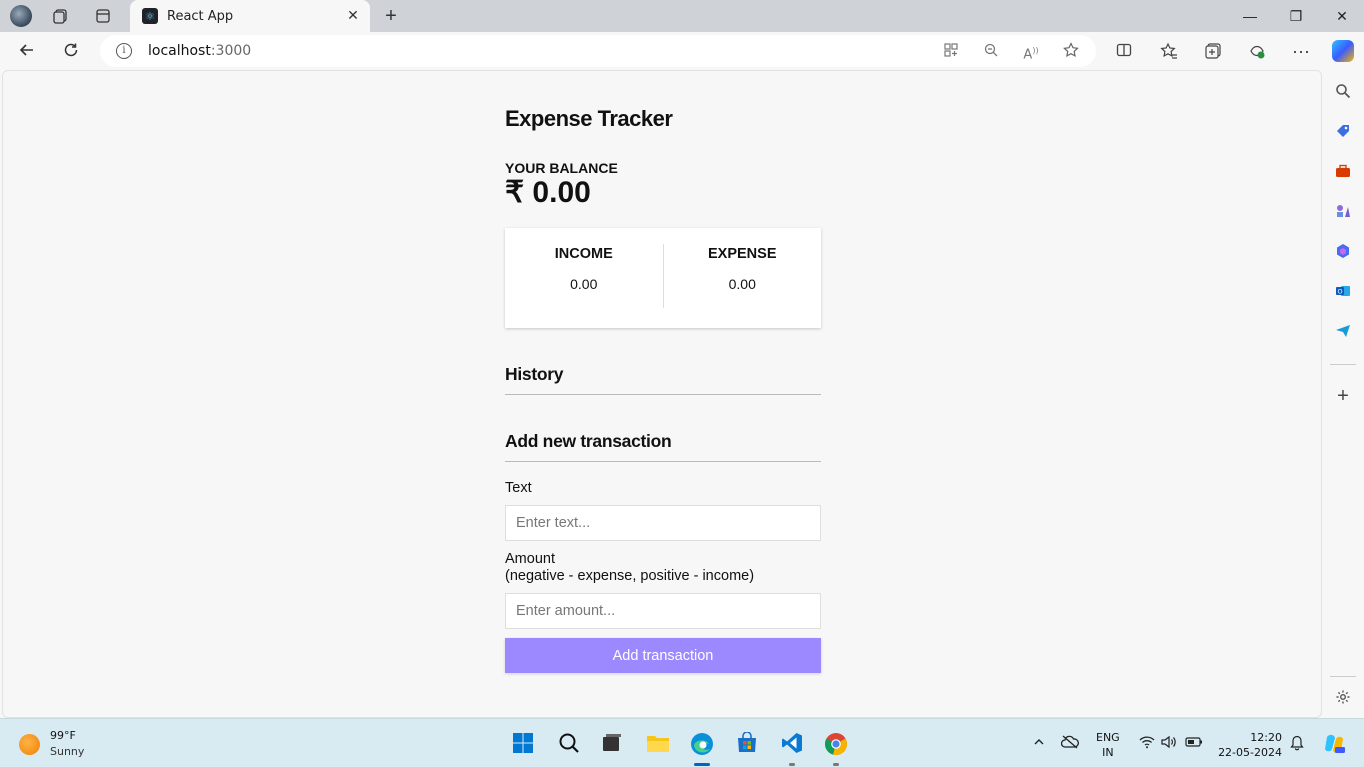 This screenshot has width=1364, height=767. What do you see at coordinates (1296, 16) in the screenshot?
I see `restore-button: ❐` at bounding box center [1296, 16].